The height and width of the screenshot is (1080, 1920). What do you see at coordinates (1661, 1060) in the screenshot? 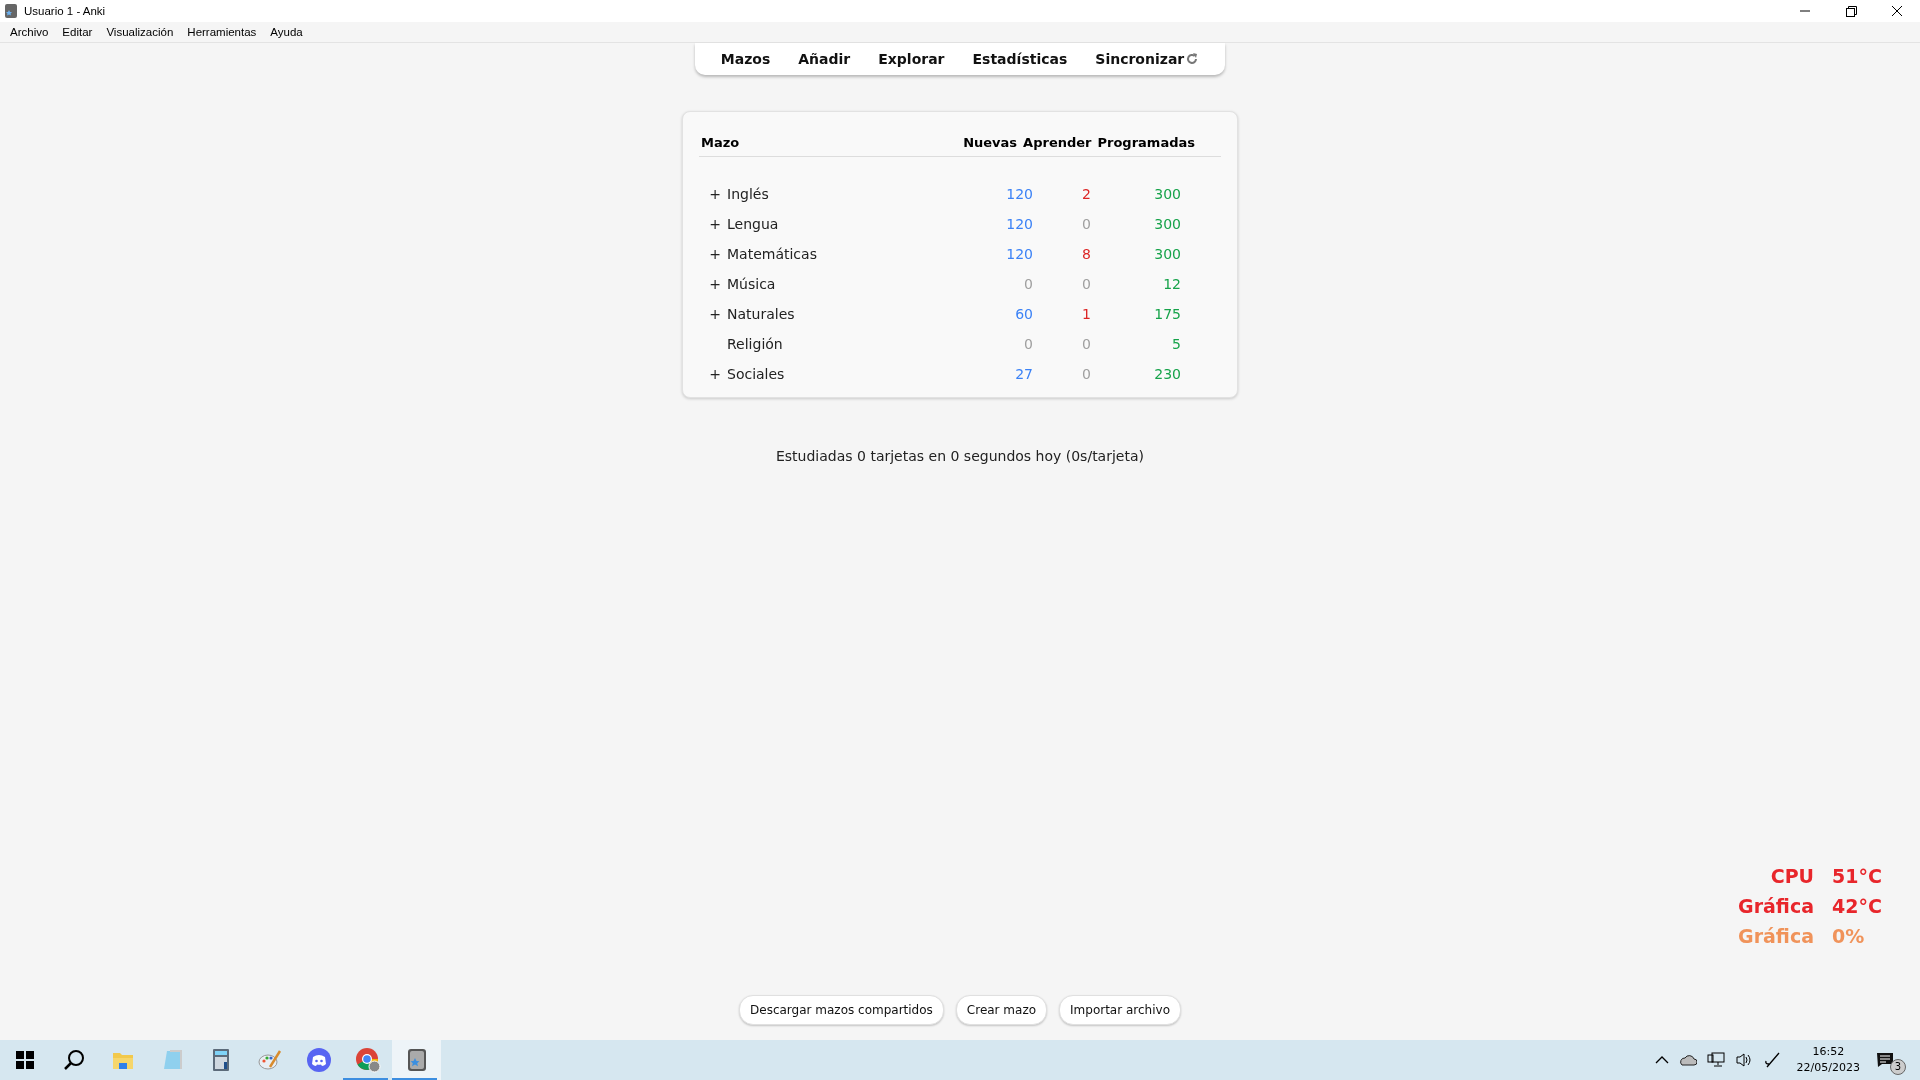
I see `chevron-up-icon` at bounding box center [1661, 1060].